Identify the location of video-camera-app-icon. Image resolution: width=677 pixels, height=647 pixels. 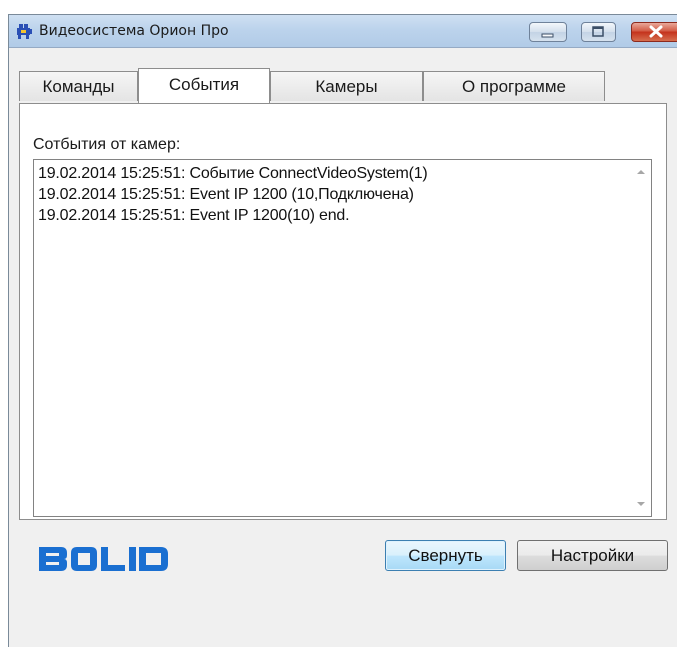
(24, 31).